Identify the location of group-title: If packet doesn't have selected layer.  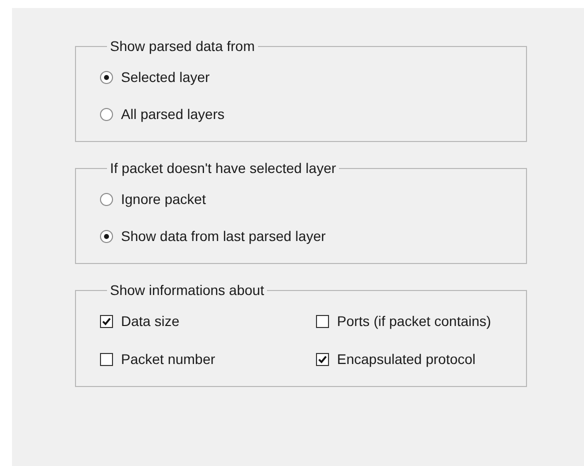
(223, 168).